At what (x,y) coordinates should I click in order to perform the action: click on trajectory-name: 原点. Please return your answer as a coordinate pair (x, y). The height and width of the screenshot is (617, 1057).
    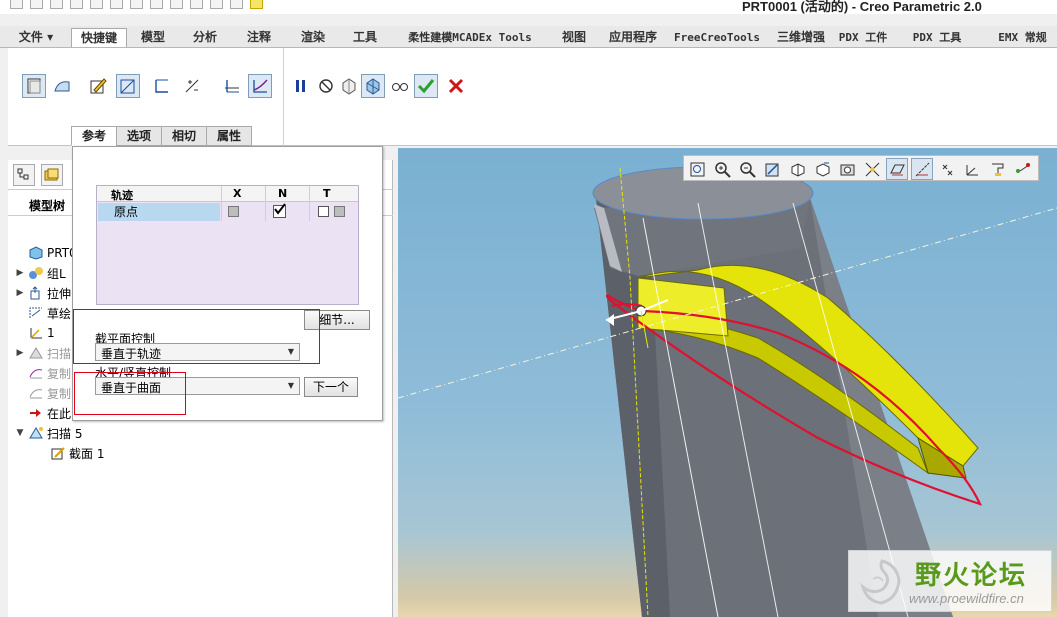
    Looking at the image, I should click on (159, 212).